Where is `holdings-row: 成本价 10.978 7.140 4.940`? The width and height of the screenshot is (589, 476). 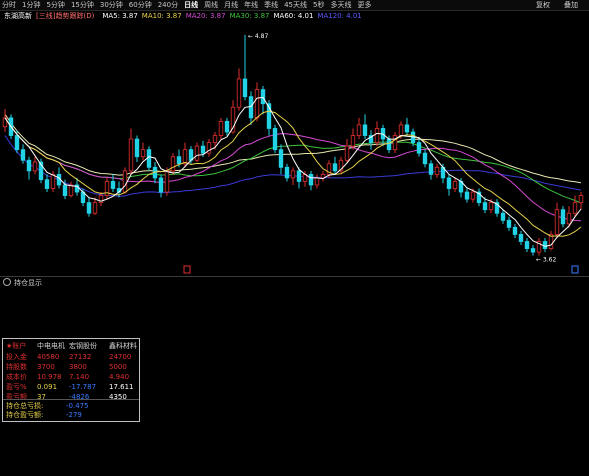 holdings-row: 成本价 10.978 7.140 4.940 is located at coordinates (71, 377).